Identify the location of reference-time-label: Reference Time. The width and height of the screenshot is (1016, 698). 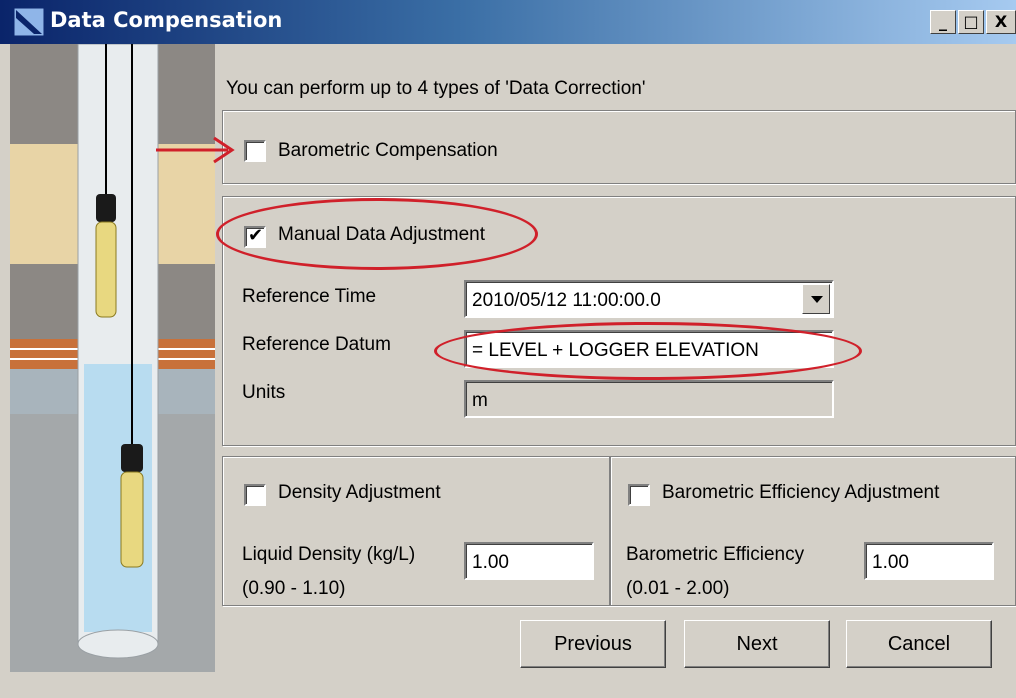
(309, 296).